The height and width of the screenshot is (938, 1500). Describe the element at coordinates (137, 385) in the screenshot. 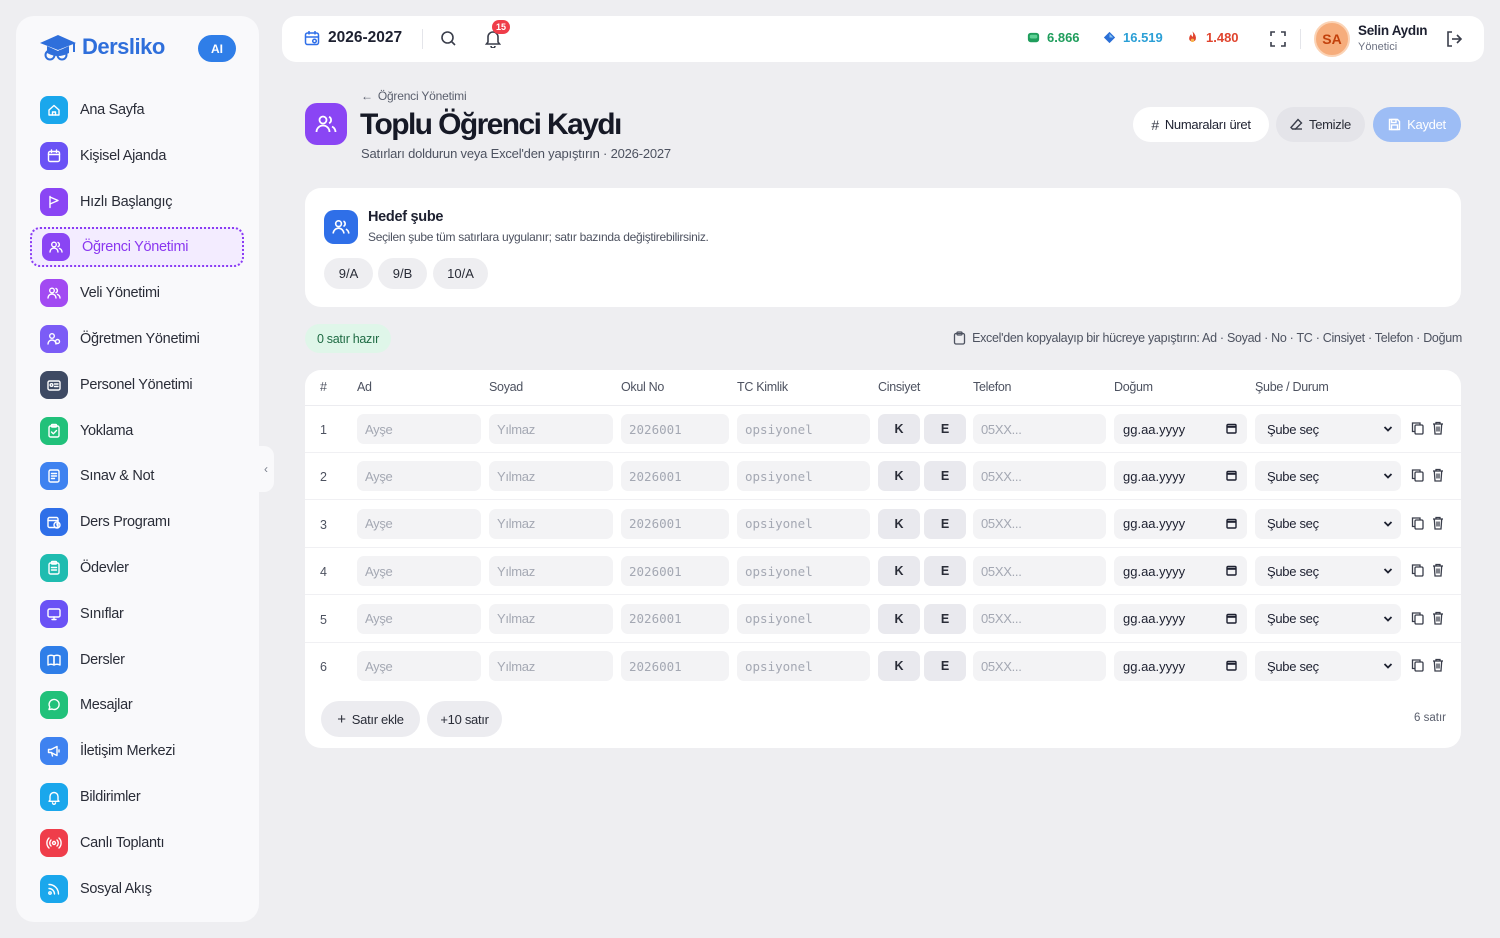

I see `sidebar-item-personel-yönetimi: Personel Yönetimi` at that location.